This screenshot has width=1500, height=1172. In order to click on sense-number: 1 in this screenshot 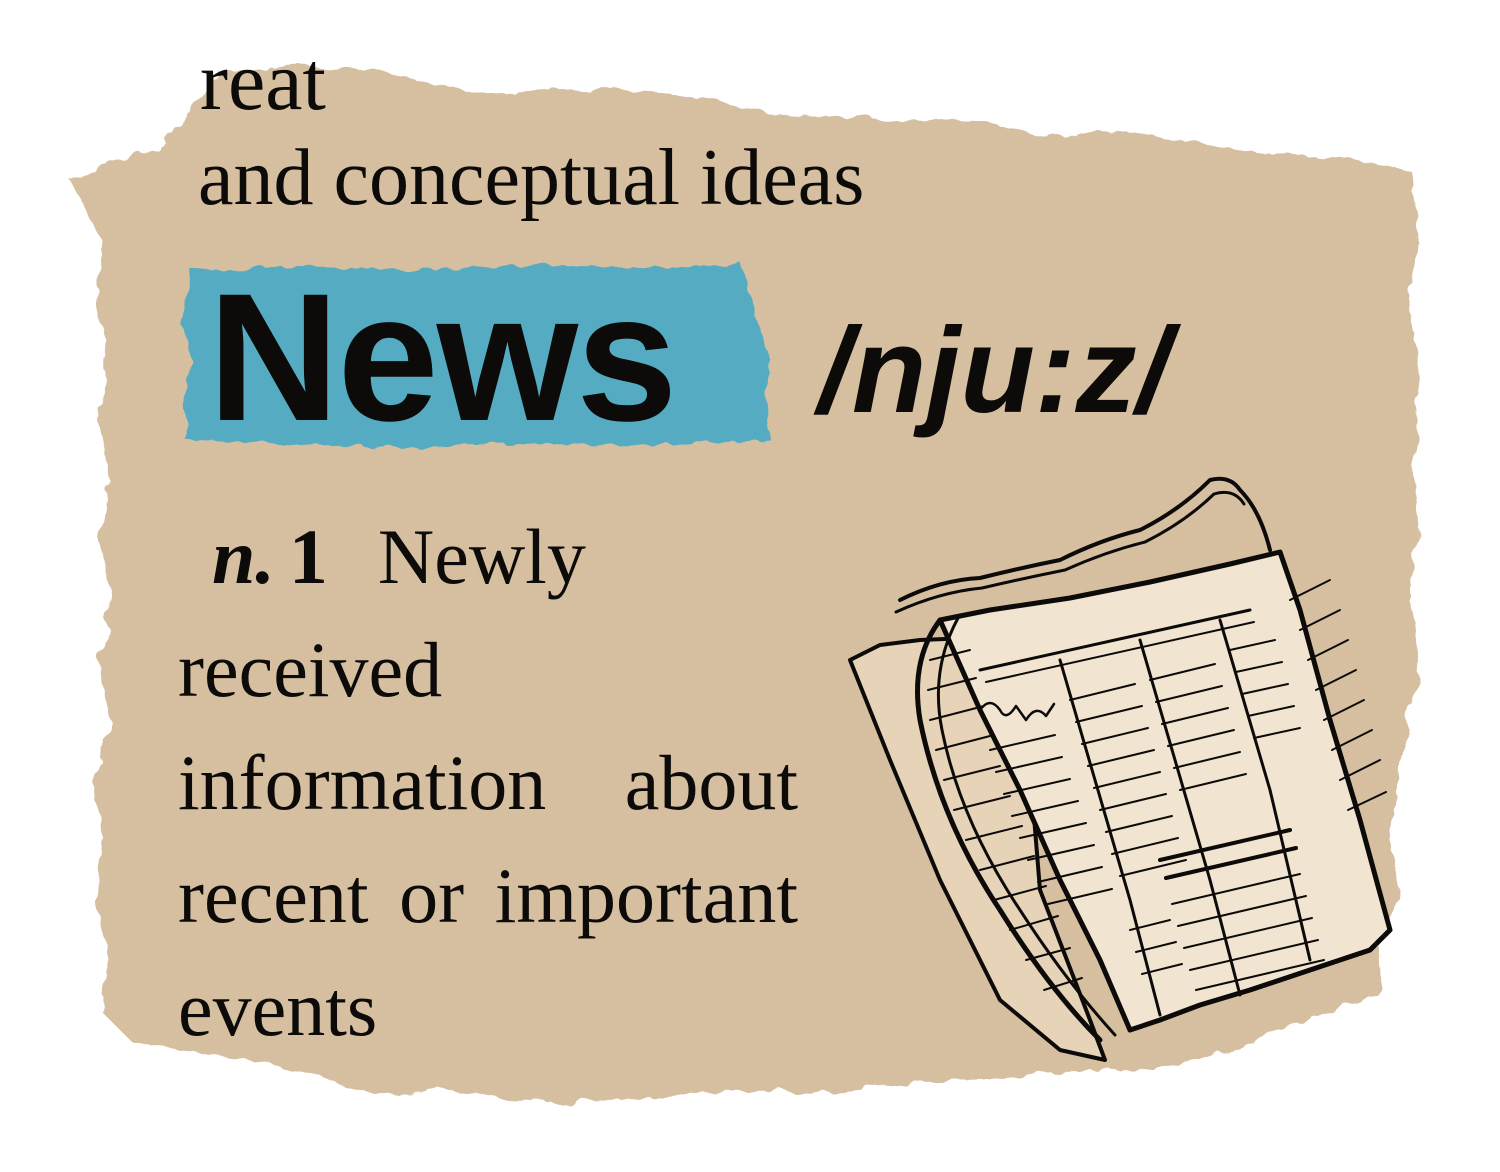, I will do `click(308, 556)`.